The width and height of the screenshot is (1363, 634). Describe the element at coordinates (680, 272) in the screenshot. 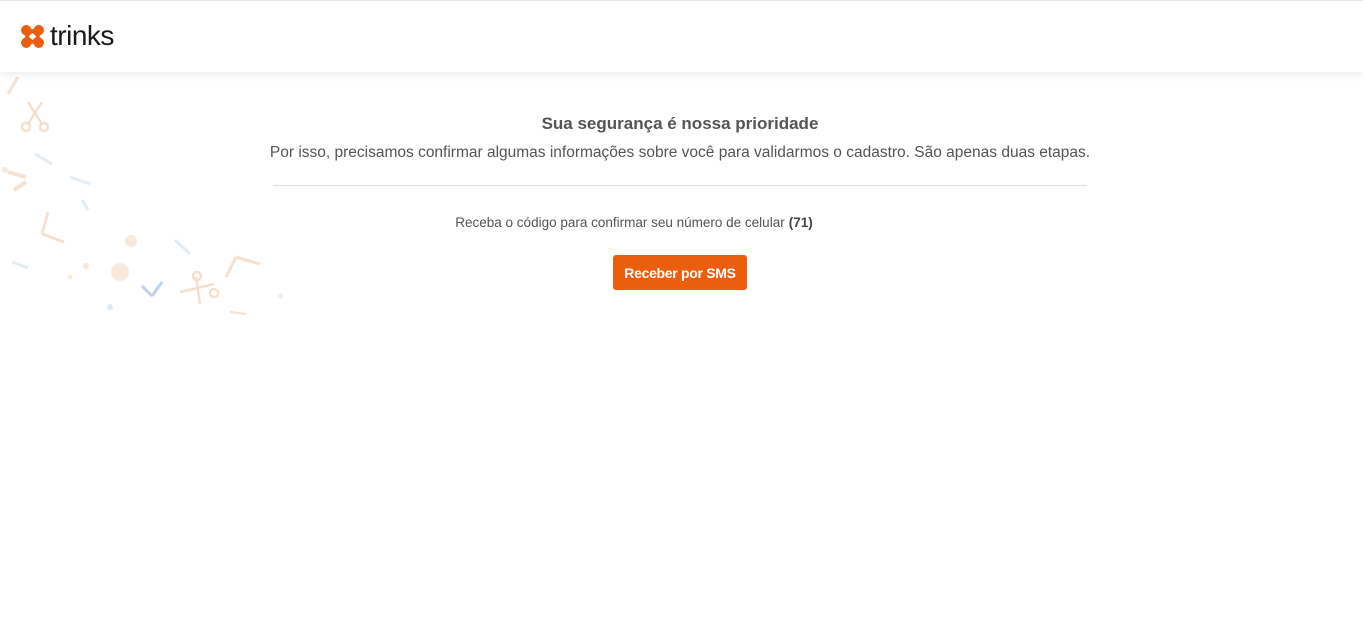

I see `receive-sms-button: Receber por SMS` at that location.